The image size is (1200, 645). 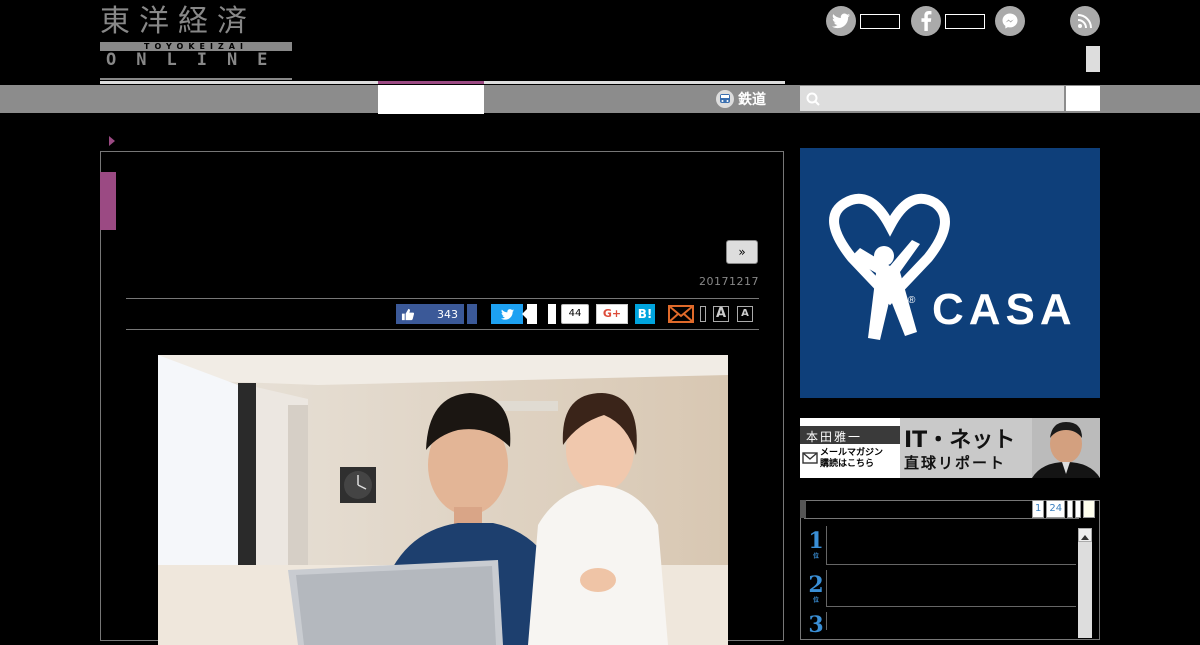 What do you see at coordinates (1083, 98) in the screenshot?
I see `search-button` at bounding box center [1083, 98].